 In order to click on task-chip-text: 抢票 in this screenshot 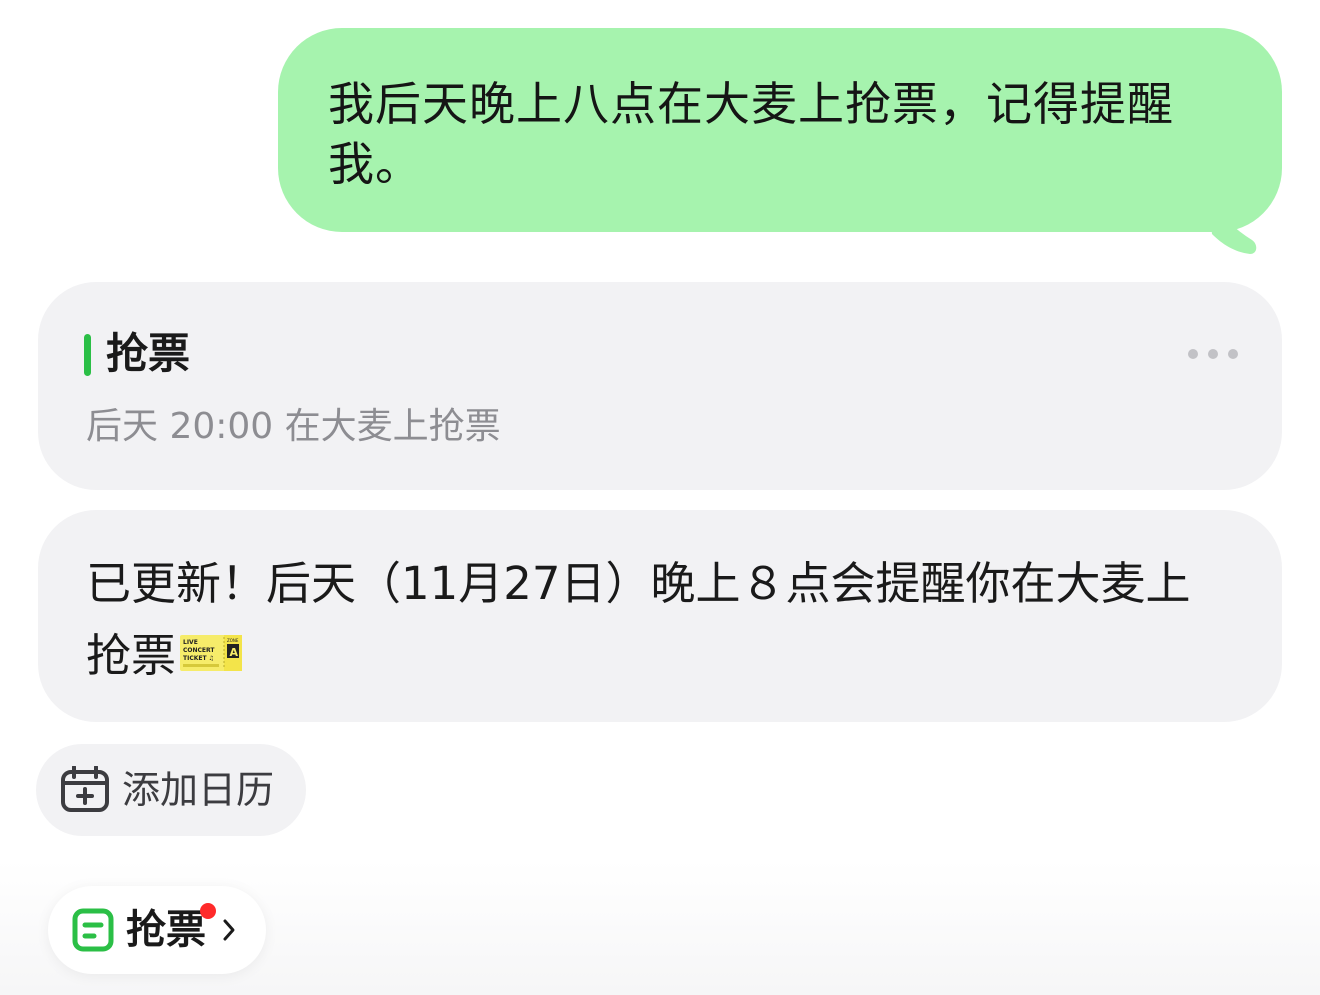, I will do `click(166, 930)`.